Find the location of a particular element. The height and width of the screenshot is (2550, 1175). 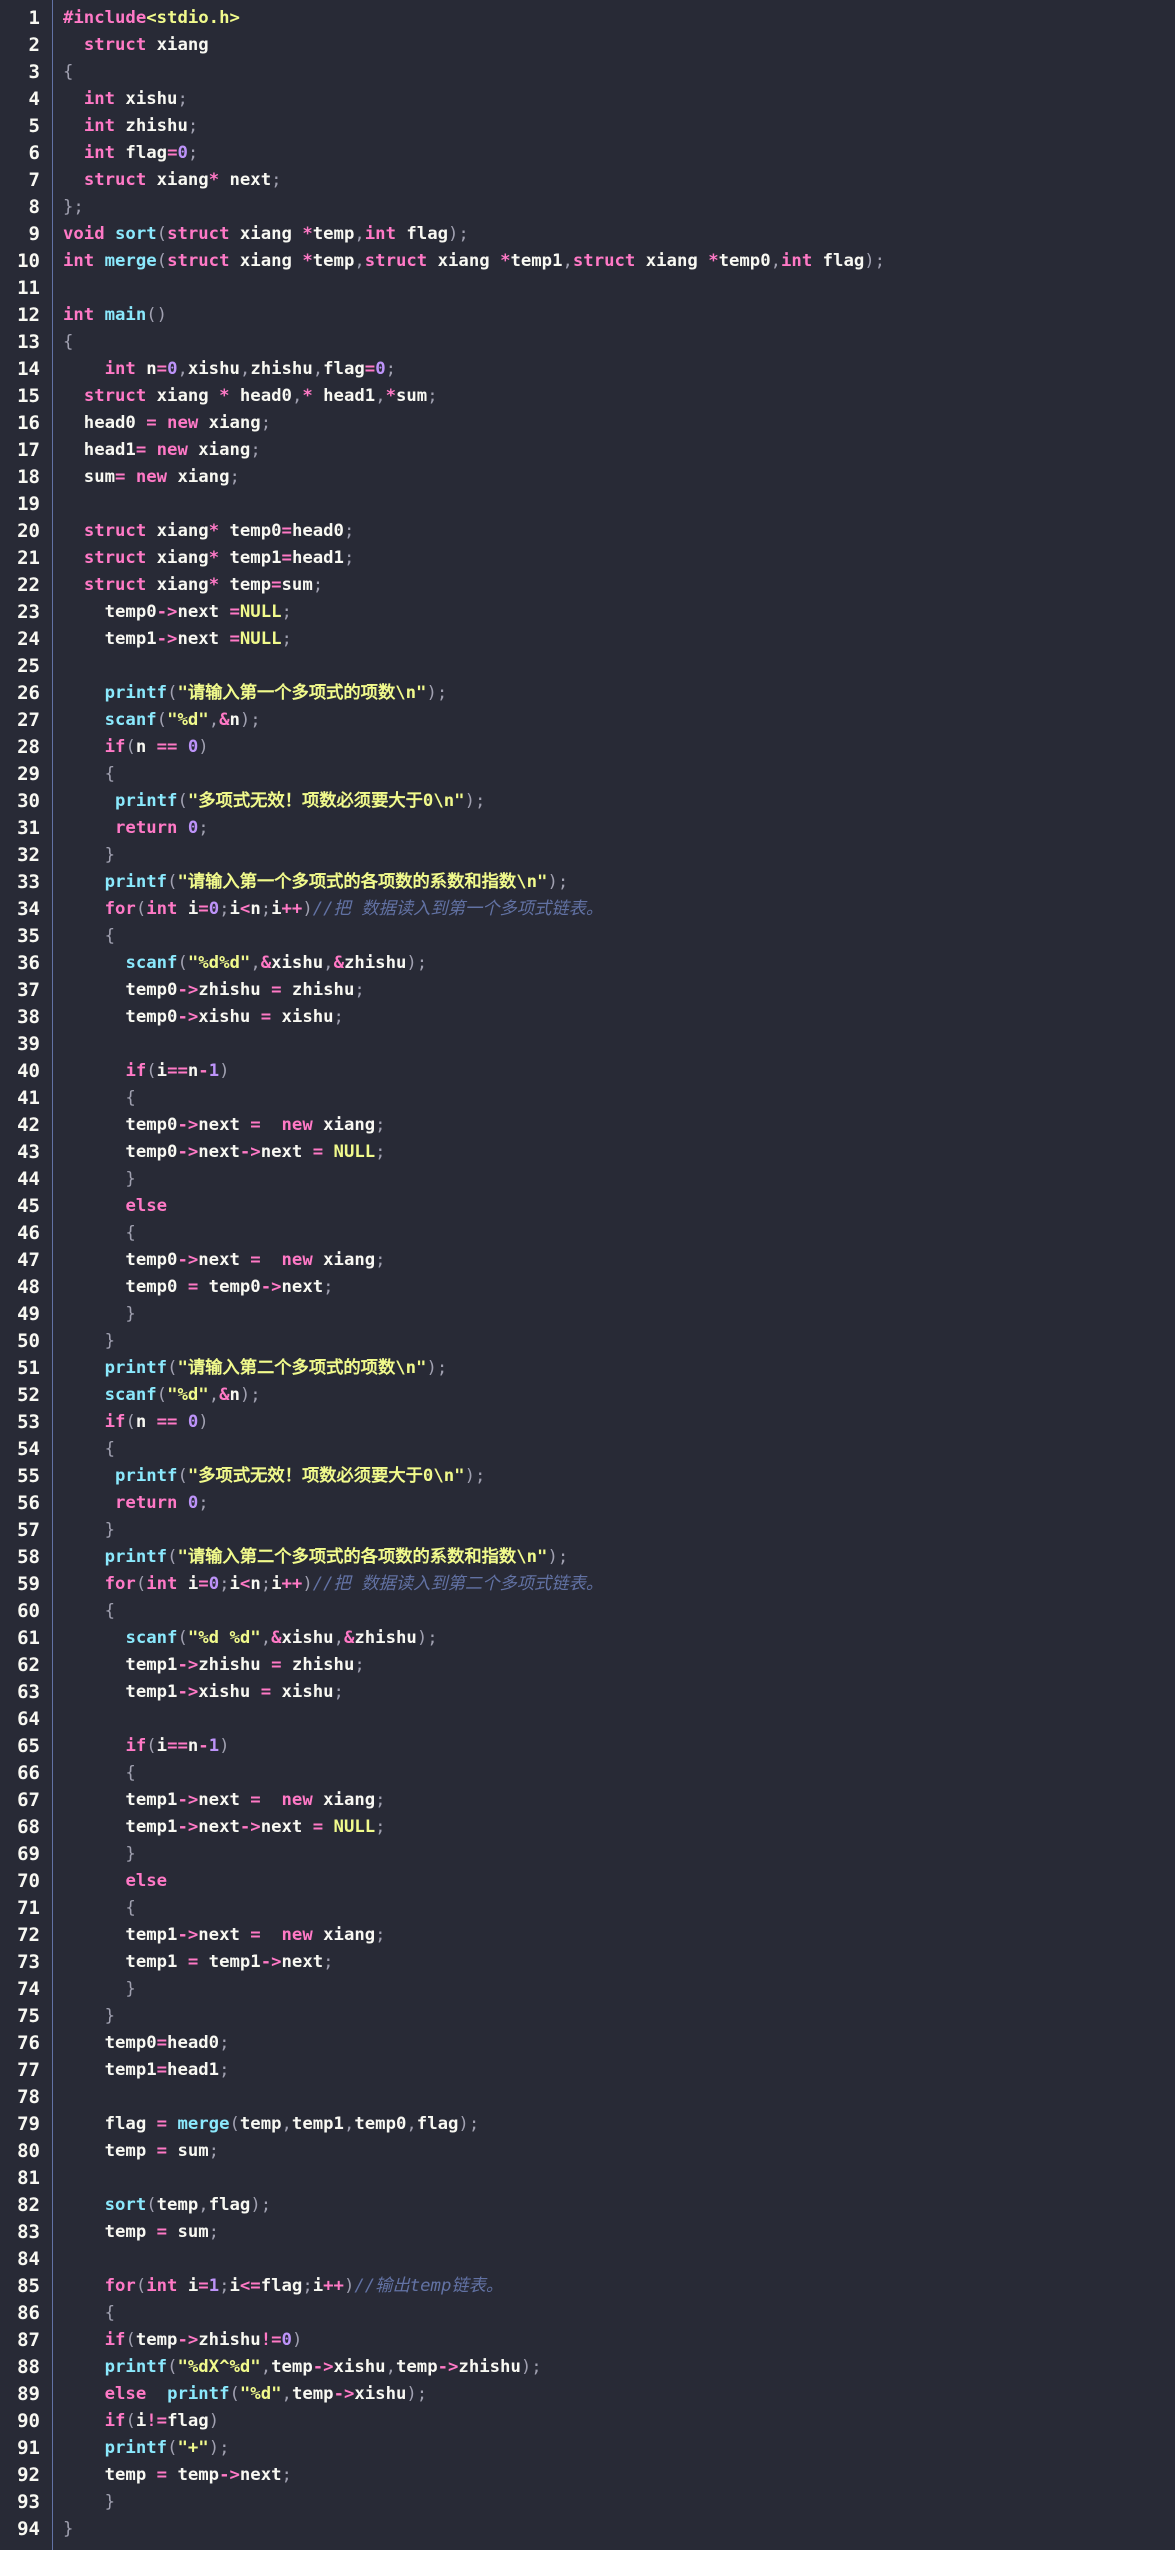

code-line: 26 printf("请输入第一个多项式的项数\n"); is located at coordinates (587, 693).